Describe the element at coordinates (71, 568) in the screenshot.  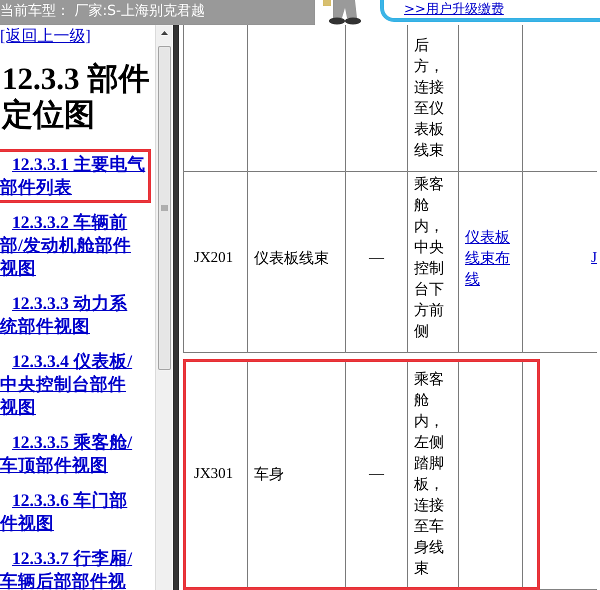
I see `toc-link: 12.3.3.7 行李厢/车辆后部部件视` at that location.